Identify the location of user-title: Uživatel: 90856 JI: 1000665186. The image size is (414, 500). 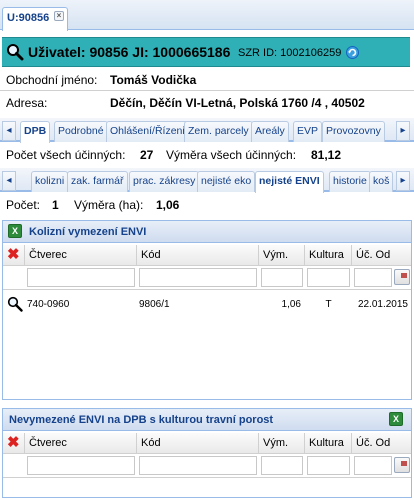
(129, 52).